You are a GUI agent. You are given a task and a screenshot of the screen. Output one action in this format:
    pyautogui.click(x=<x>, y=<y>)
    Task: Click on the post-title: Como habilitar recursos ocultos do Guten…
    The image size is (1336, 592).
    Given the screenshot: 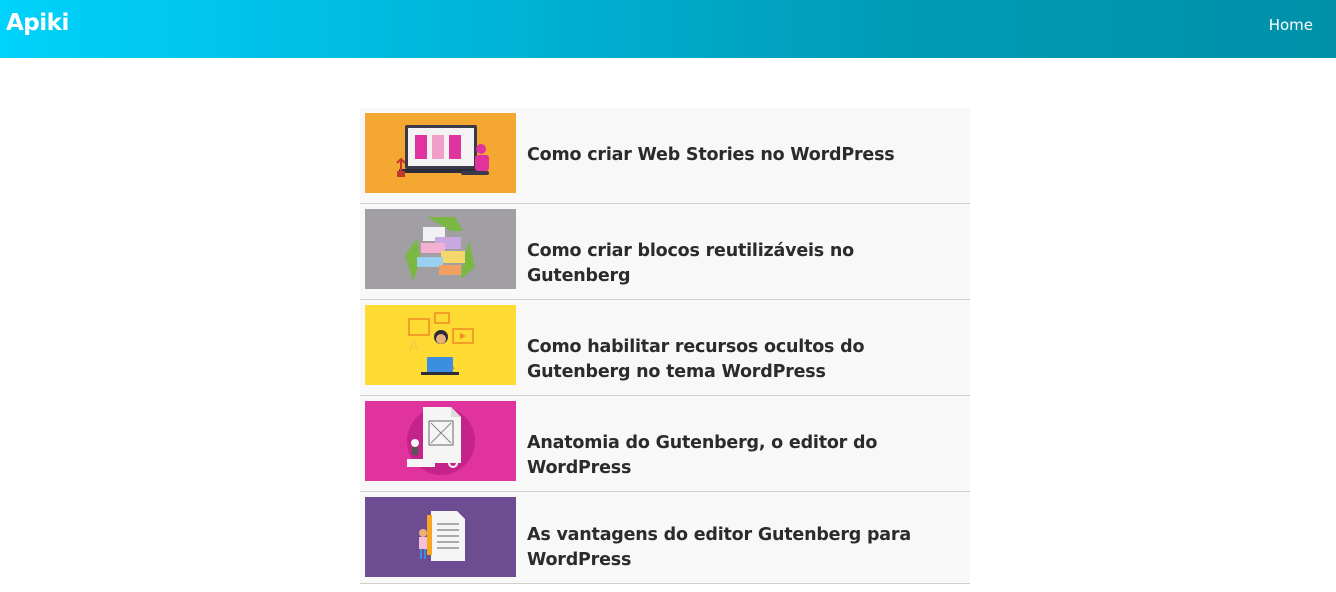 What is the action you would take?
    pyautogui.click(x=740, y=360)
    